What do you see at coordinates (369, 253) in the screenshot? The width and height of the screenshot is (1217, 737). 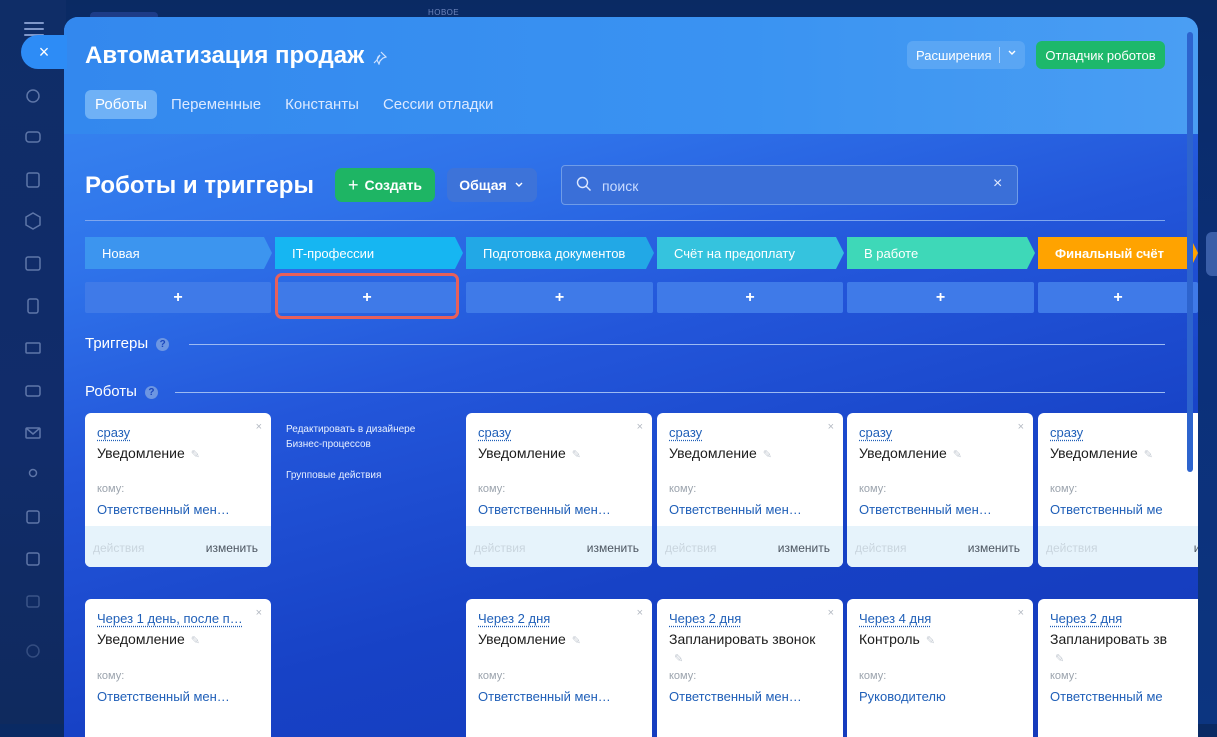 I see `stage-it: IT-профессии` at bounding box center [369, 253].